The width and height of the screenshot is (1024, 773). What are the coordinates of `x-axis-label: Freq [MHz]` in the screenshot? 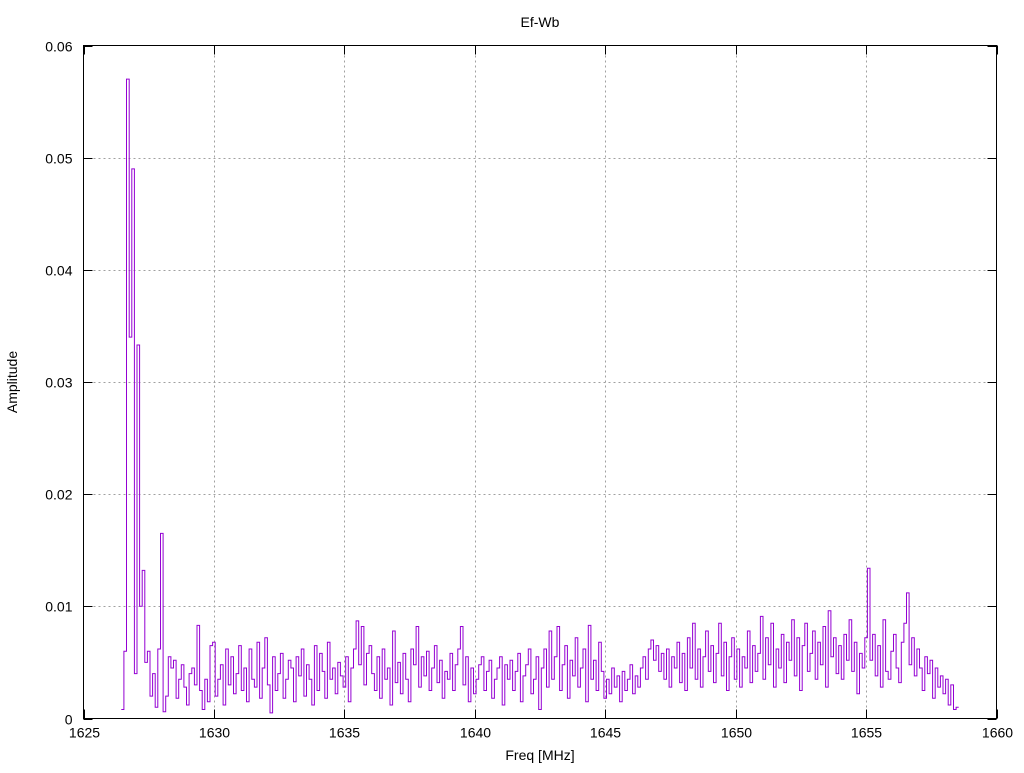 It's located at (539, 755).